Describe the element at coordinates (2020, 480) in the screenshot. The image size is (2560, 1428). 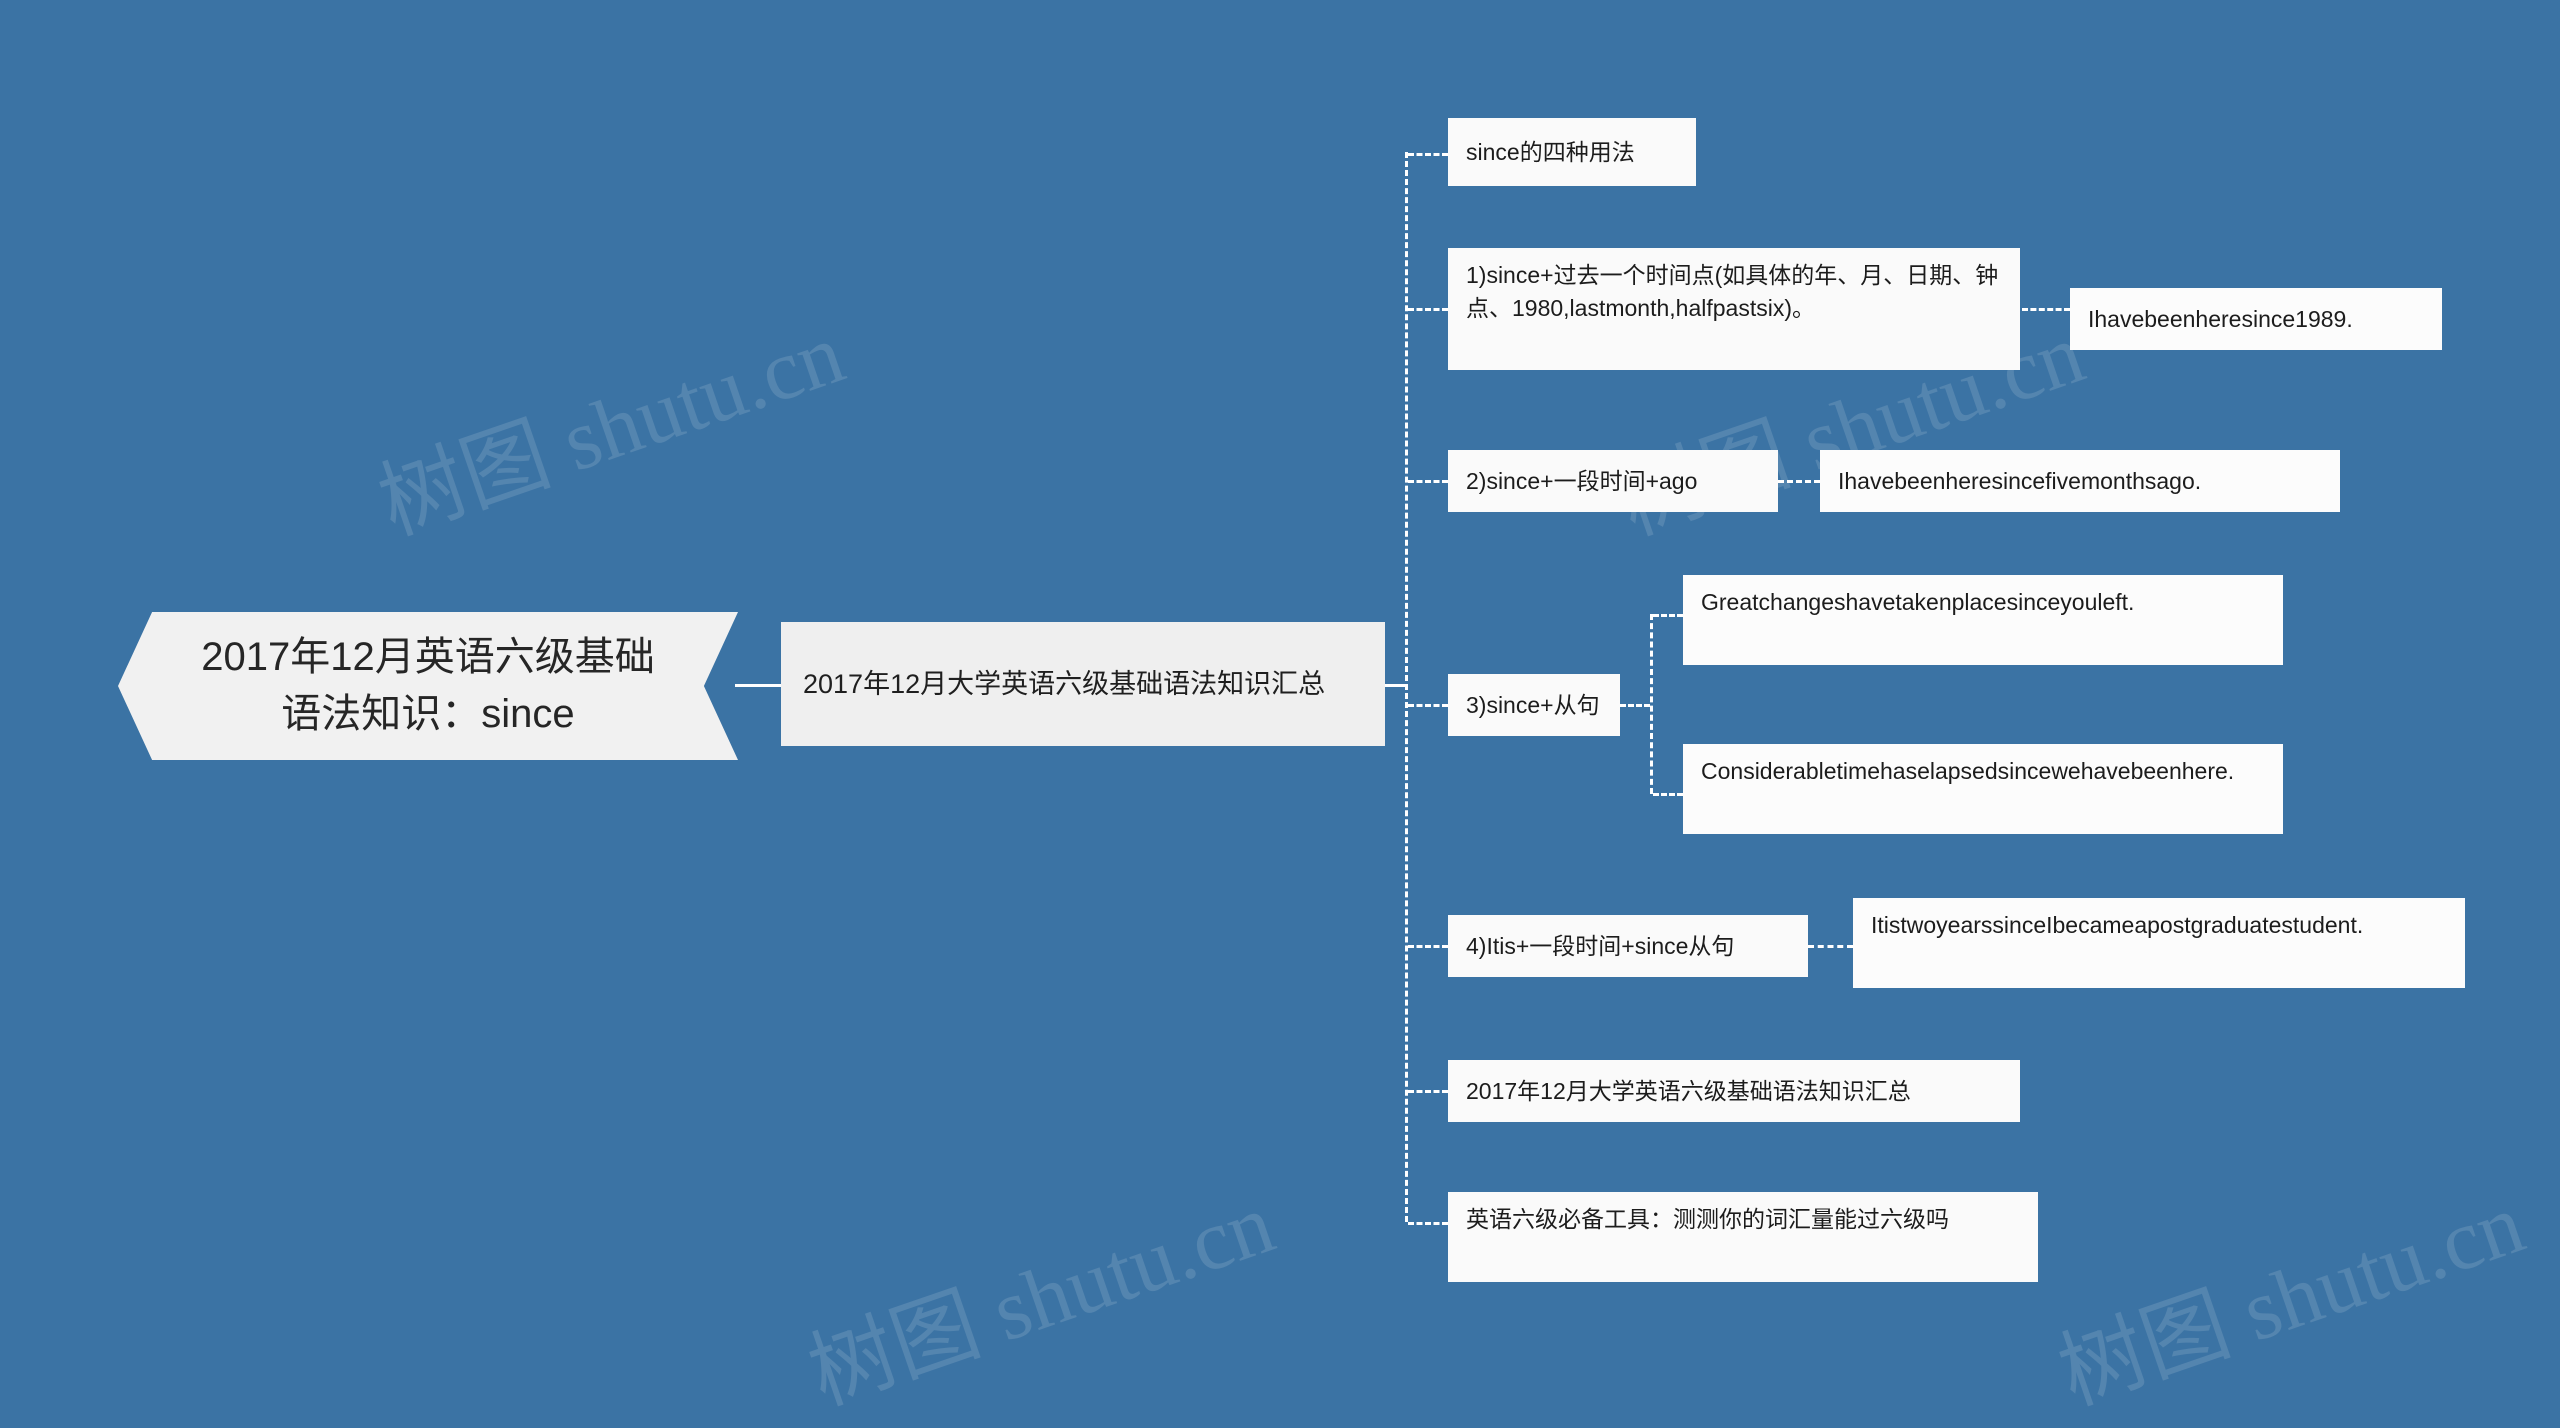
I see `branch-node-3-child-1-label: Ihavebeenheresincefivemonthsago.` at that location.